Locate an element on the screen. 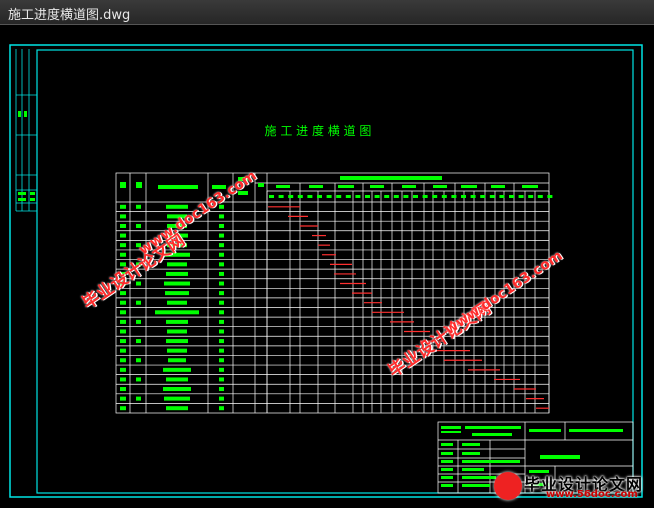 The image size is (654, 508). brand-url: www.56doc.com is located at coordinates (592, 494).